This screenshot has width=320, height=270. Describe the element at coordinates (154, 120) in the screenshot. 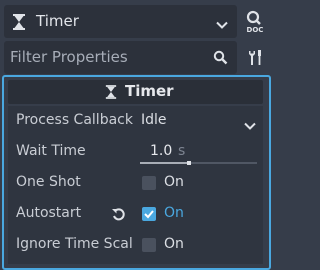

I see `dropdown-value: Idle` at that location.